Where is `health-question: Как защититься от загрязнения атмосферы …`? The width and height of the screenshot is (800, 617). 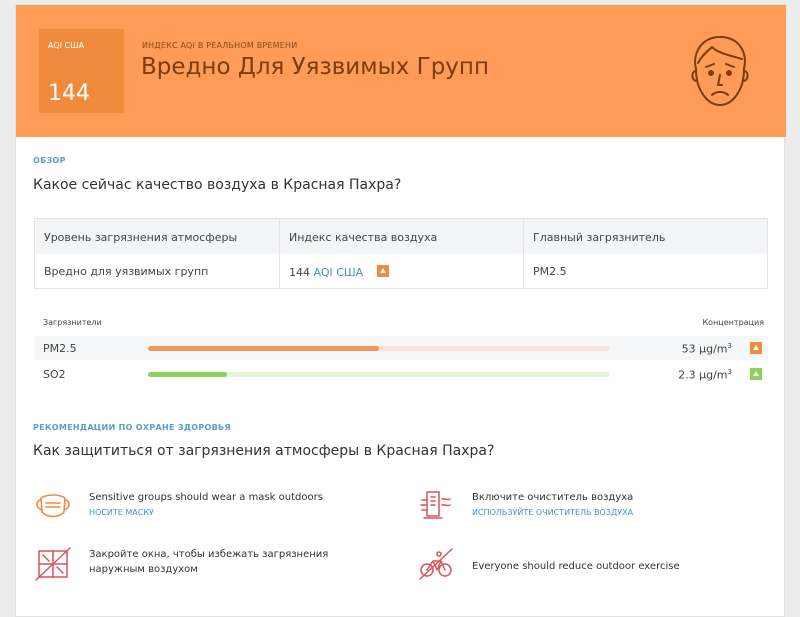
health-question: Как защититься от загрязнения атмосферы … is located at coordinates (264, 451).